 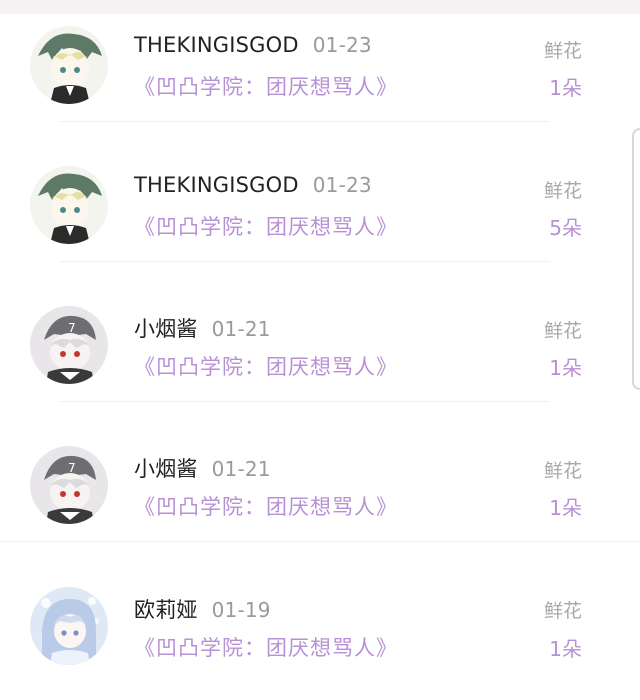 What do you see at coordinates (202, 609) in the screenshot?
I see `username: 欧莉娅 01-19` at bounding box center [202, 609].